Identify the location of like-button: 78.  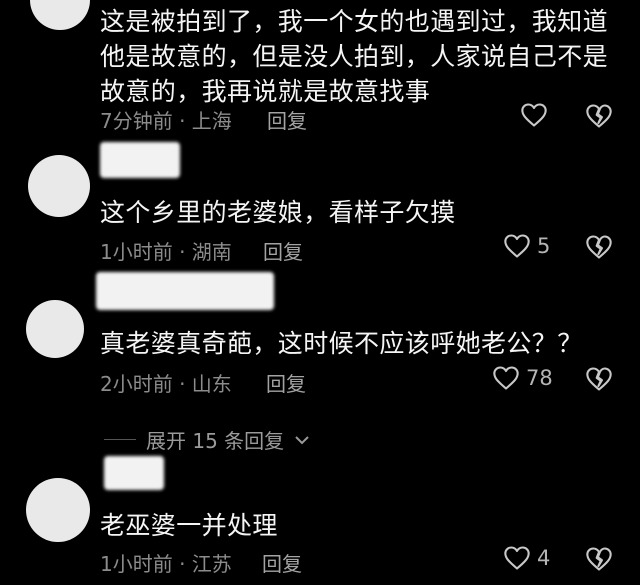
(522, 378).